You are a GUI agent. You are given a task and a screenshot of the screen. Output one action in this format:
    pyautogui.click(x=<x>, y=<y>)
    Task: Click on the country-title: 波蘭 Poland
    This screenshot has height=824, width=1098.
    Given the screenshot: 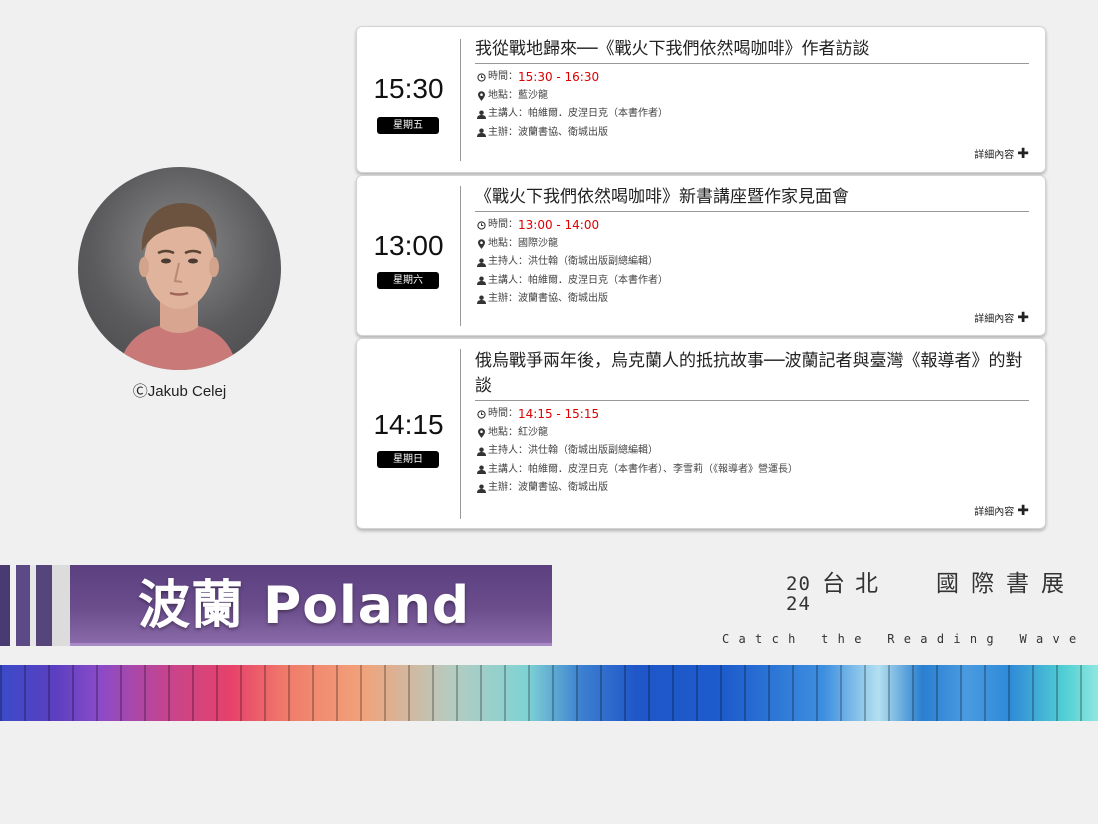 What is the action you would take?
    pyautogui.click(x=304, y=606)
    